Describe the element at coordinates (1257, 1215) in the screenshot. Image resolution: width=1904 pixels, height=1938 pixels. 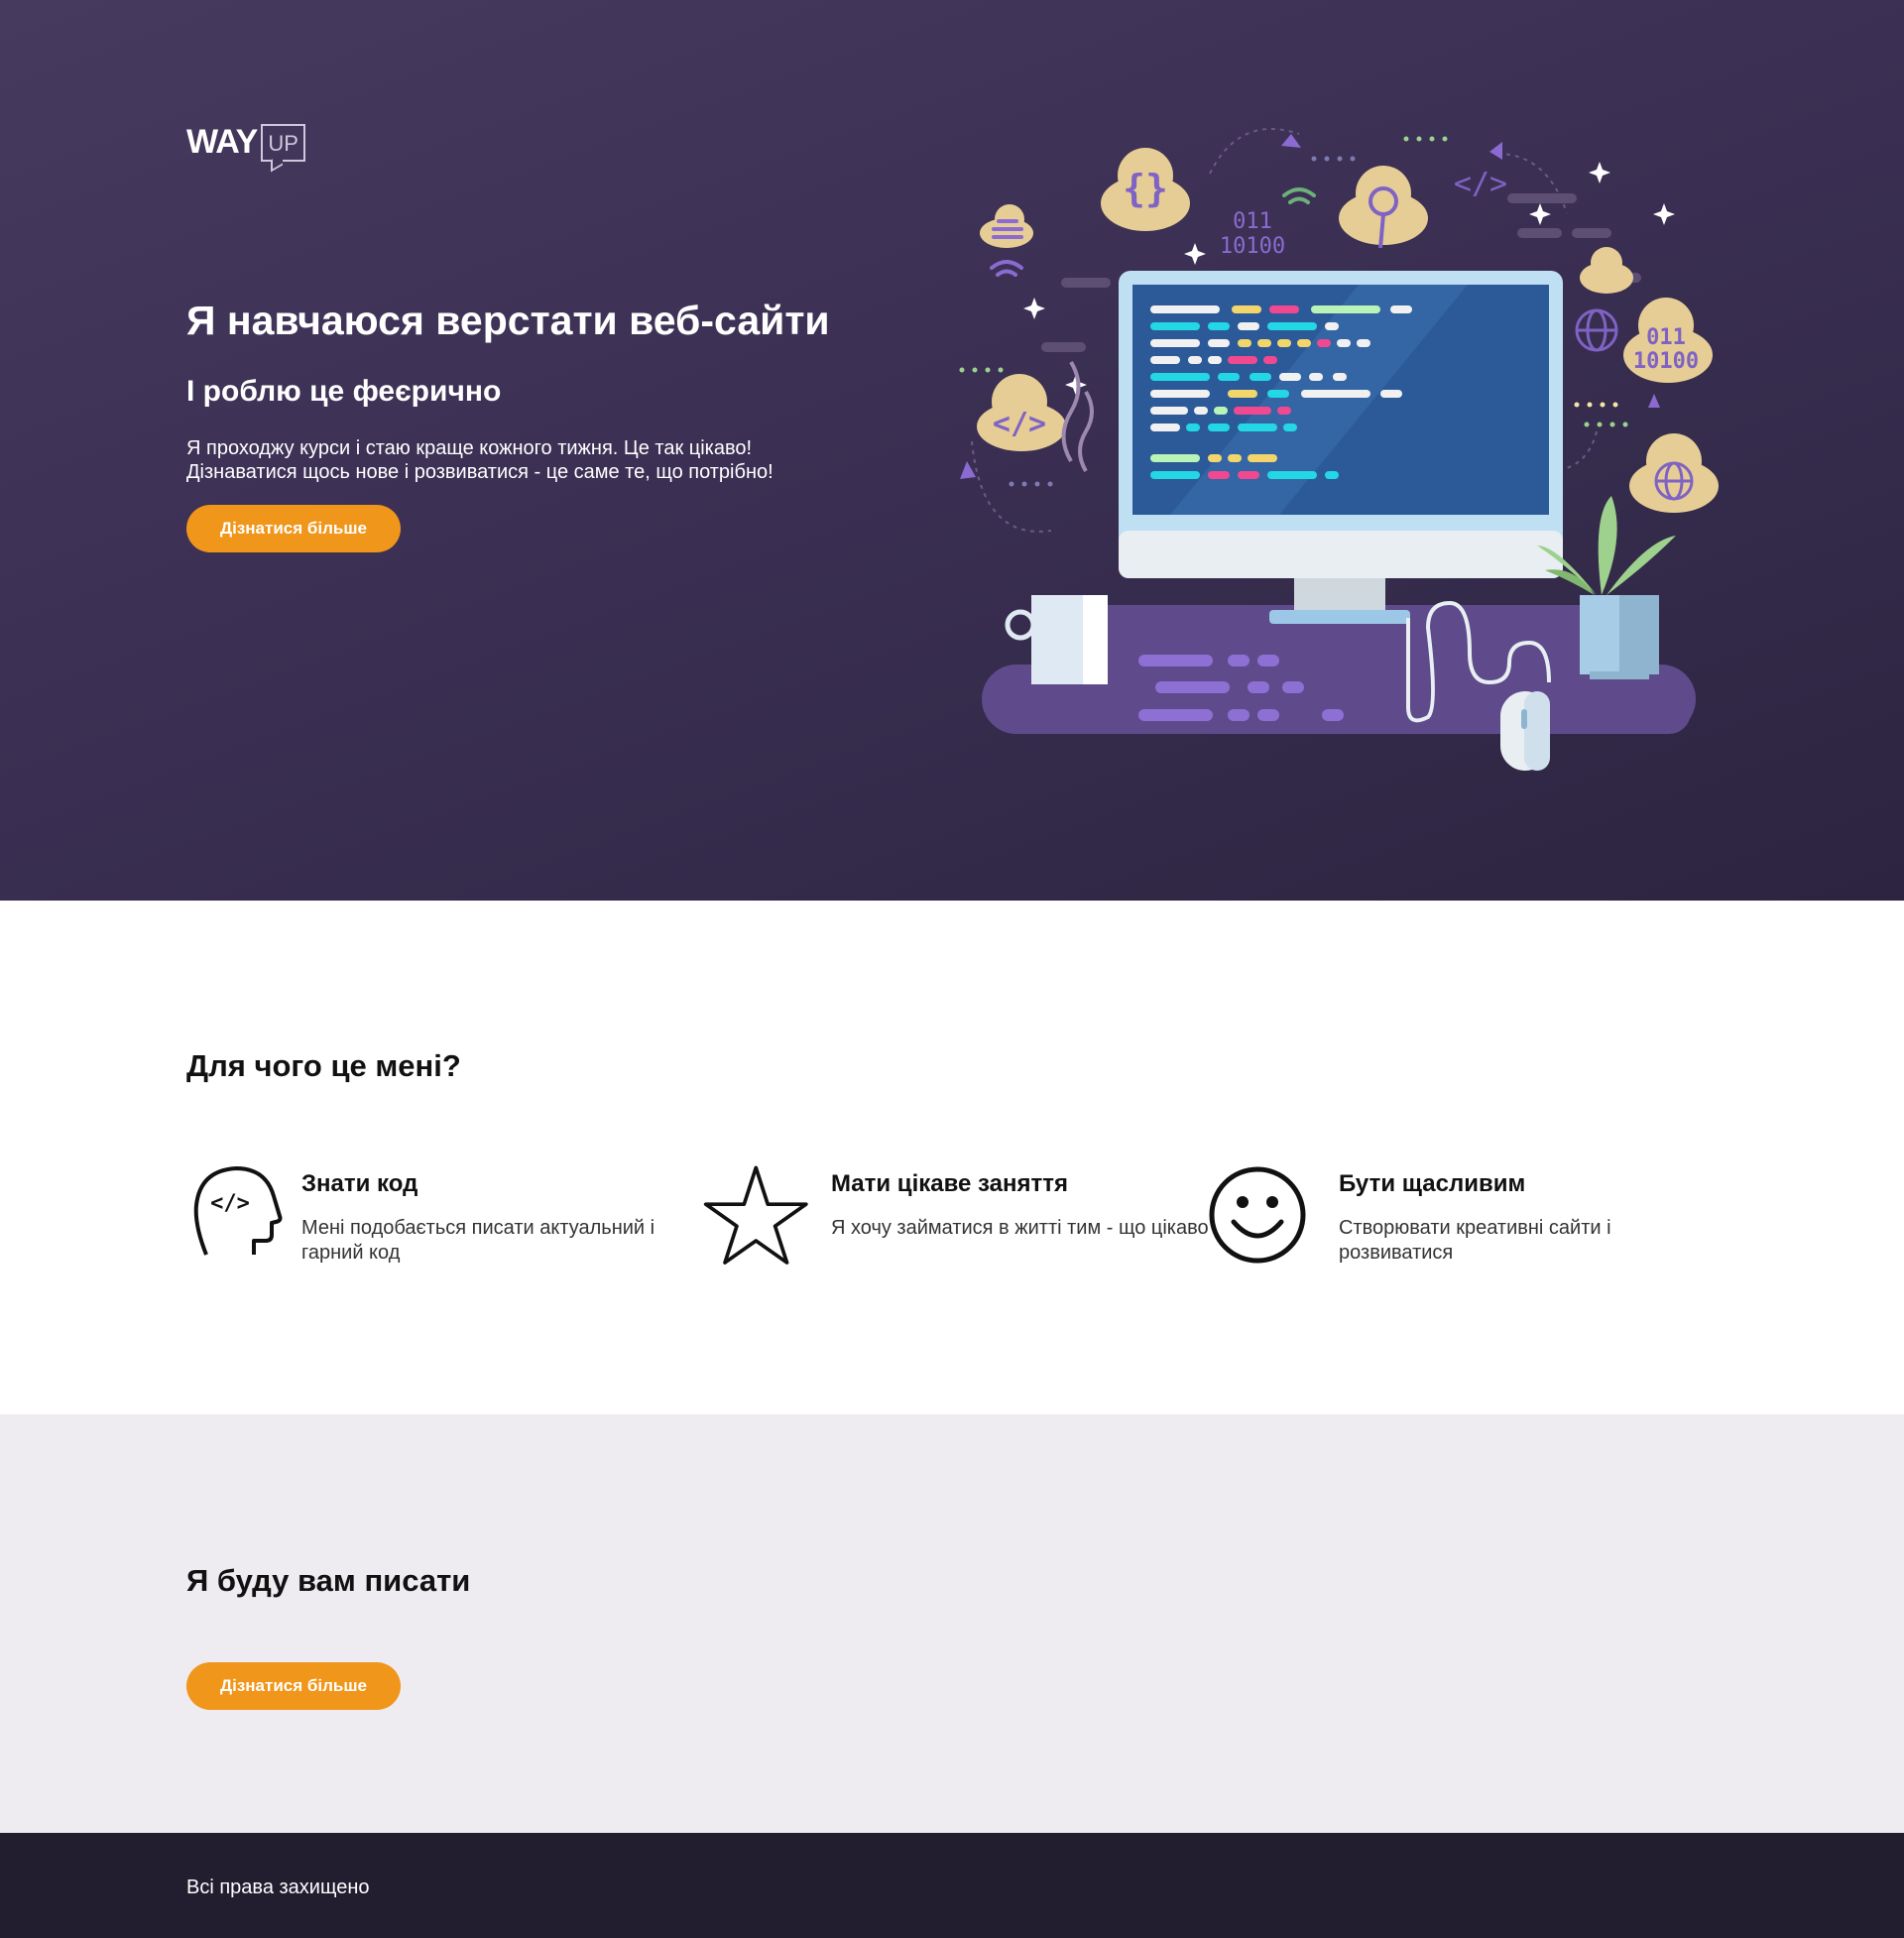
I see `smiley-icon` at that location.